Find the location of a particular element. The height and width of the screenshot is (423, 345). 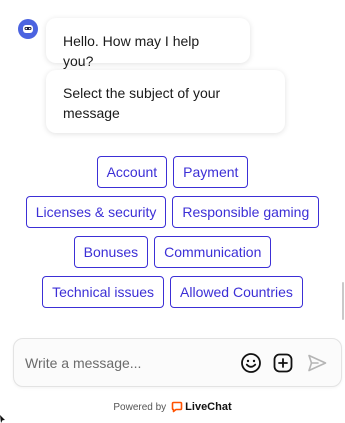

quick-reply-bonuses: Bonuses is located at coordinates (111, 252).